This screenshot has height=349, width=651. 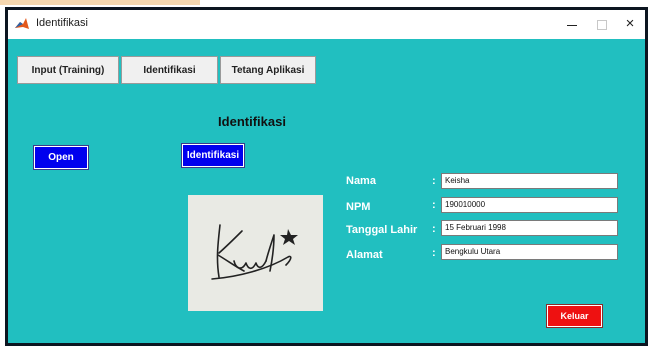 I want to click on tanggal-lahir-field: 15 Februari 1998, so click(x=529, y=228).